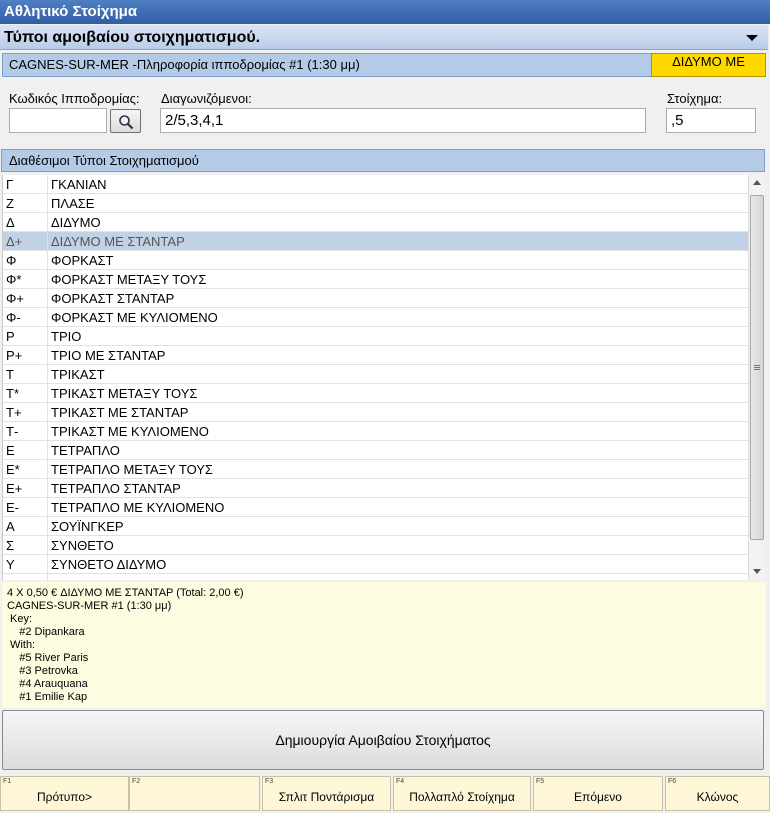  Describe the element at coordinates (58, 120) in the screenshot. I see `track-code-input` at that location.